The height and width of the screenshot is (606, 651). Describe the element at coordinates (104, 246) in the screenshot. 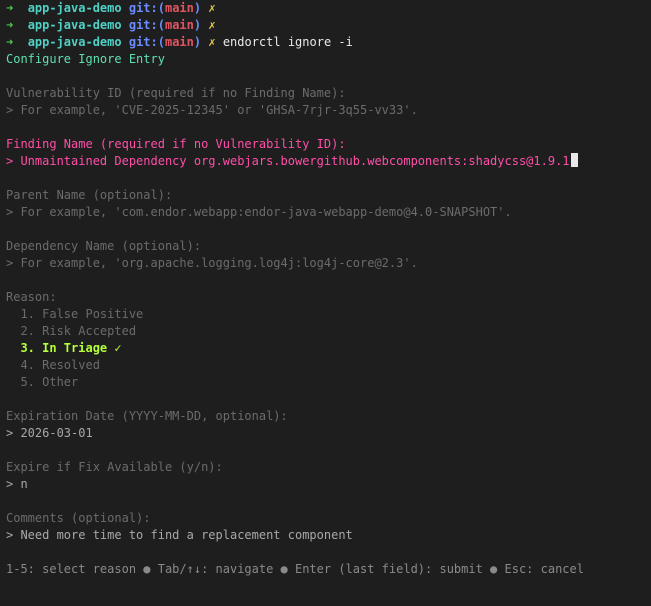

I see `dependency-name-label: Dependency Name (optional):` at that location.